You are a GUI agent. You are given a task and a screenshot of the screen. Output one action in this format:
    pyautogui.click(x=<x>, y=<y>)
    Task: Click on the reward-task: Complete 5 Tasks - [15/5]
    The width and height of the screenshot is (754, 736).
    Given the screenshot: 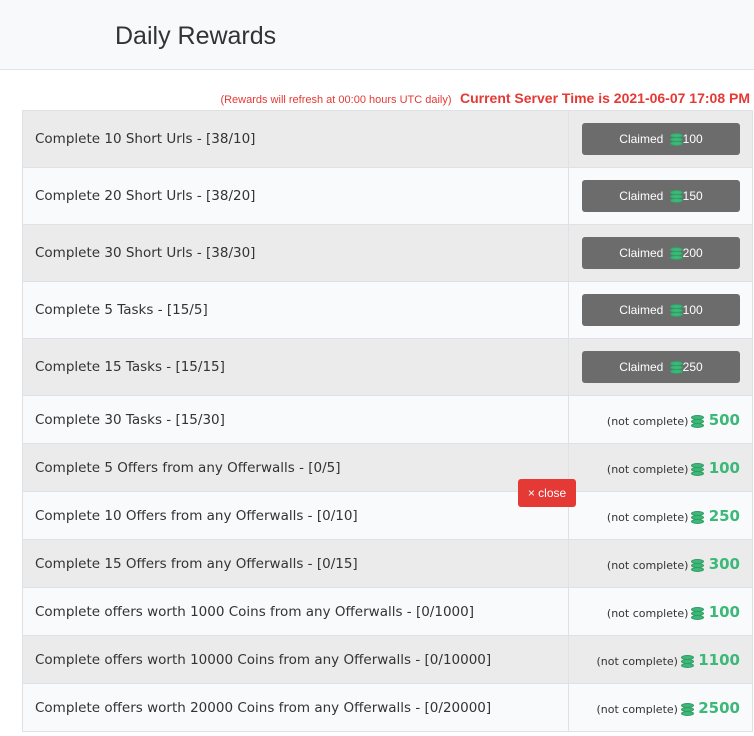 What is the action you would take?
    pyautogui.click(x=295, y=310)
    